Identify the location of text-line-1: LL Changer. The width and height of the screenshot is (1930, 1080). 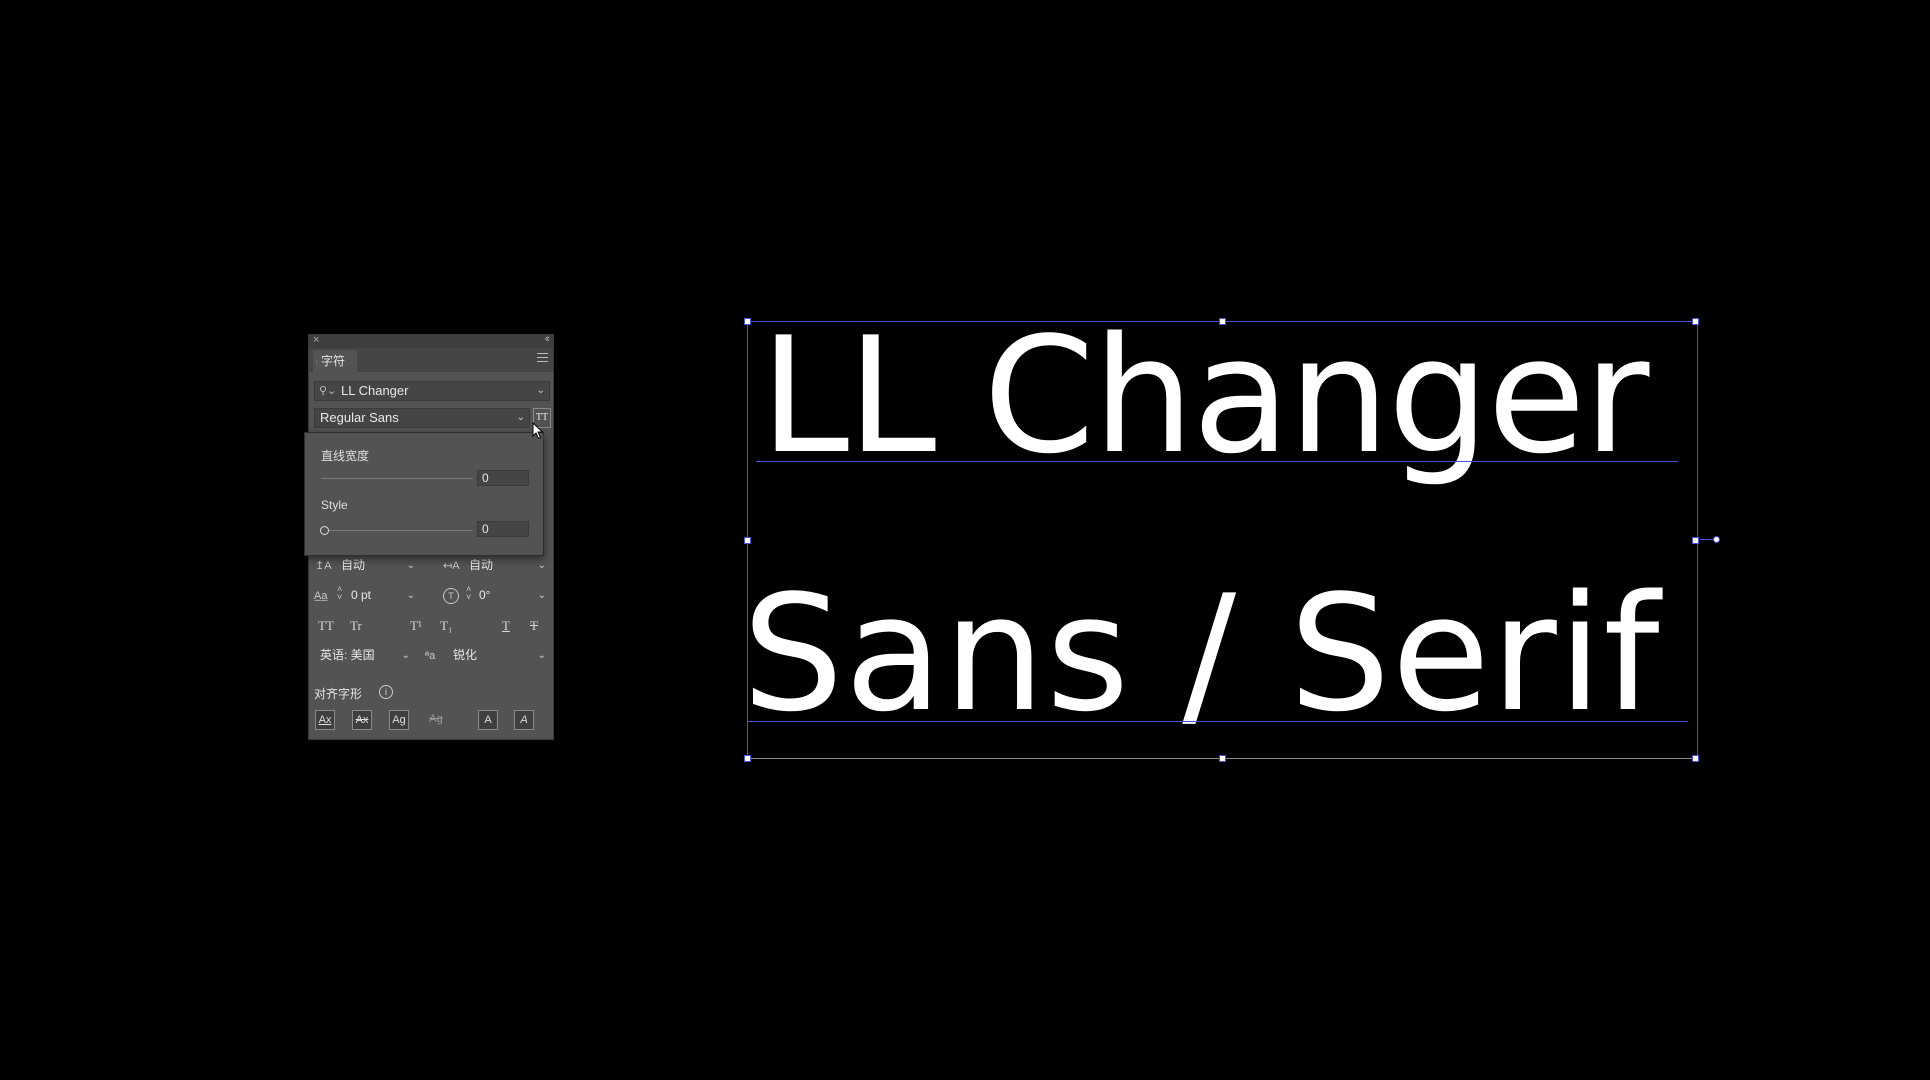
(1204, 396).